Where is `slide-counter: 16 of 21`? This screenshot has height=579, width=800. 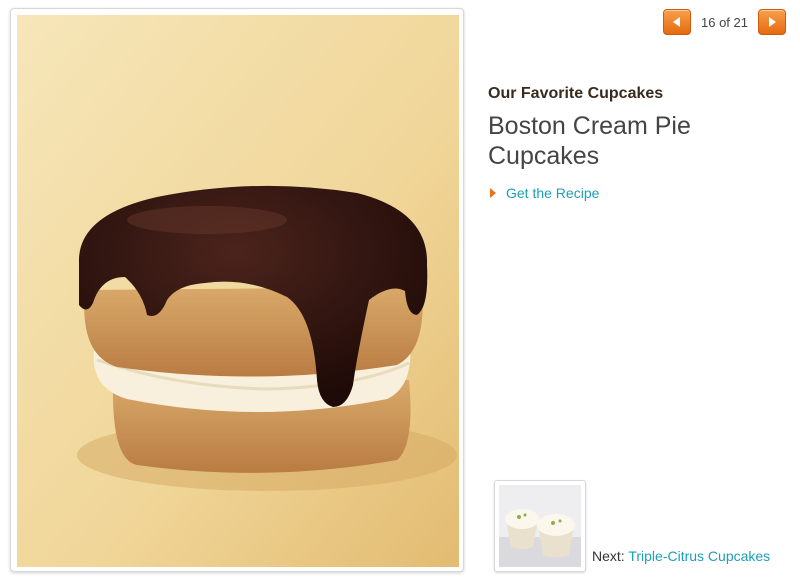 slide-counter: 16 of 21 is located at coordinates (724, 22).